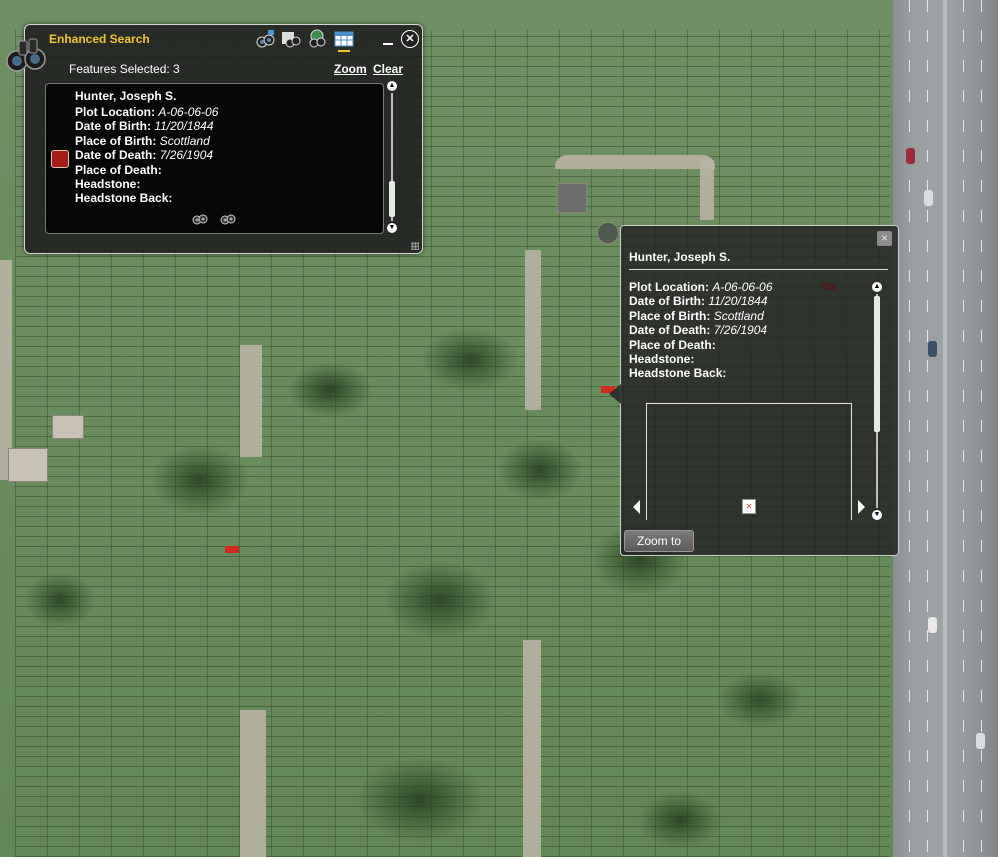 The height and width of the screenshot is (857, 998). What do you see at coordinates (672, 344) in the screenshot?
I see `popup-attr-place-of-death: Place of Death:` at bounding box center [672, 344].